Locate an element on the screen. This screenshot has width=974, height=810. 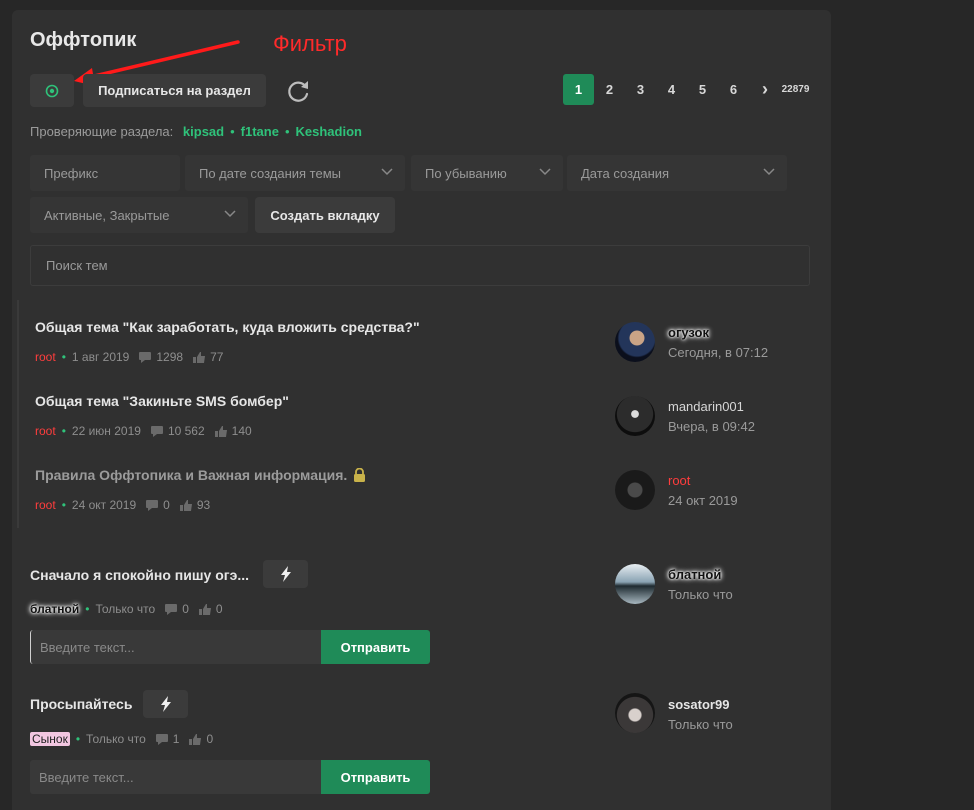
like-count: 93 is located at coordinates (203, 505).